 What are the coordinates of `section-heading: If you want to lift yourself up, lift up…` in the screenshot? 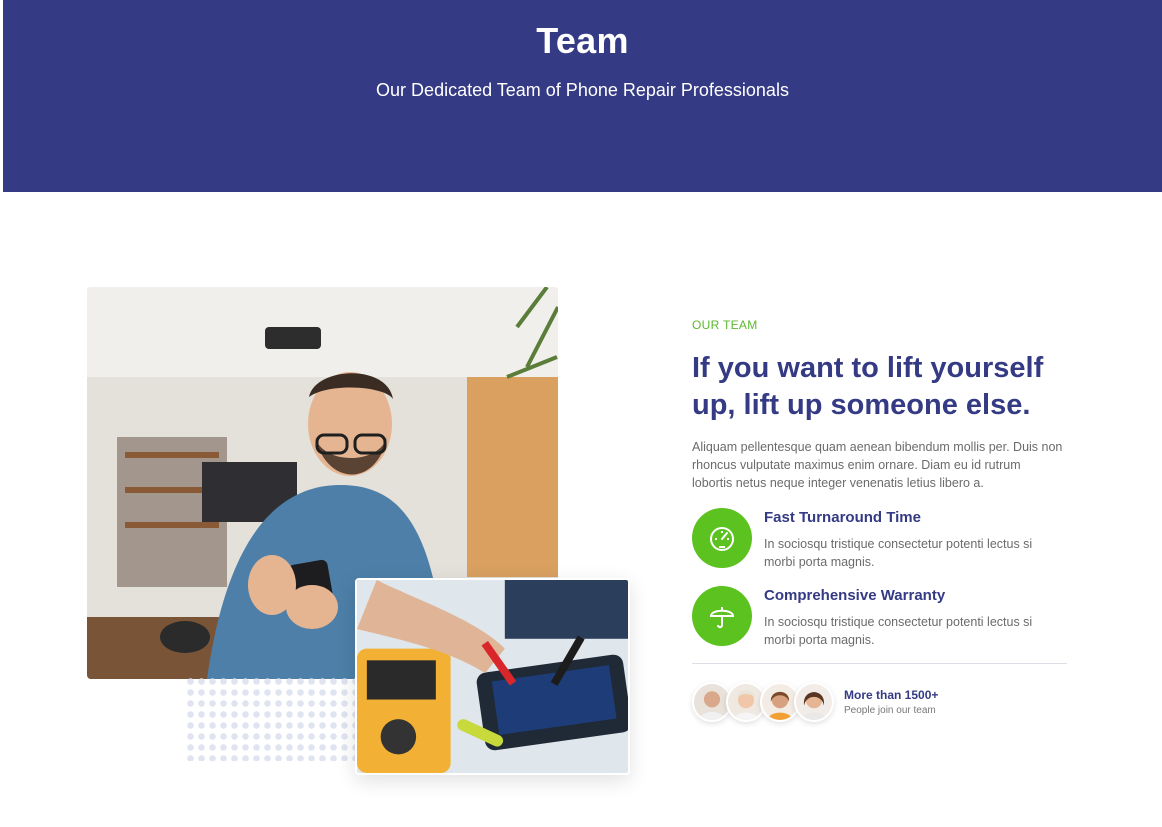 It's located at (868, 386).